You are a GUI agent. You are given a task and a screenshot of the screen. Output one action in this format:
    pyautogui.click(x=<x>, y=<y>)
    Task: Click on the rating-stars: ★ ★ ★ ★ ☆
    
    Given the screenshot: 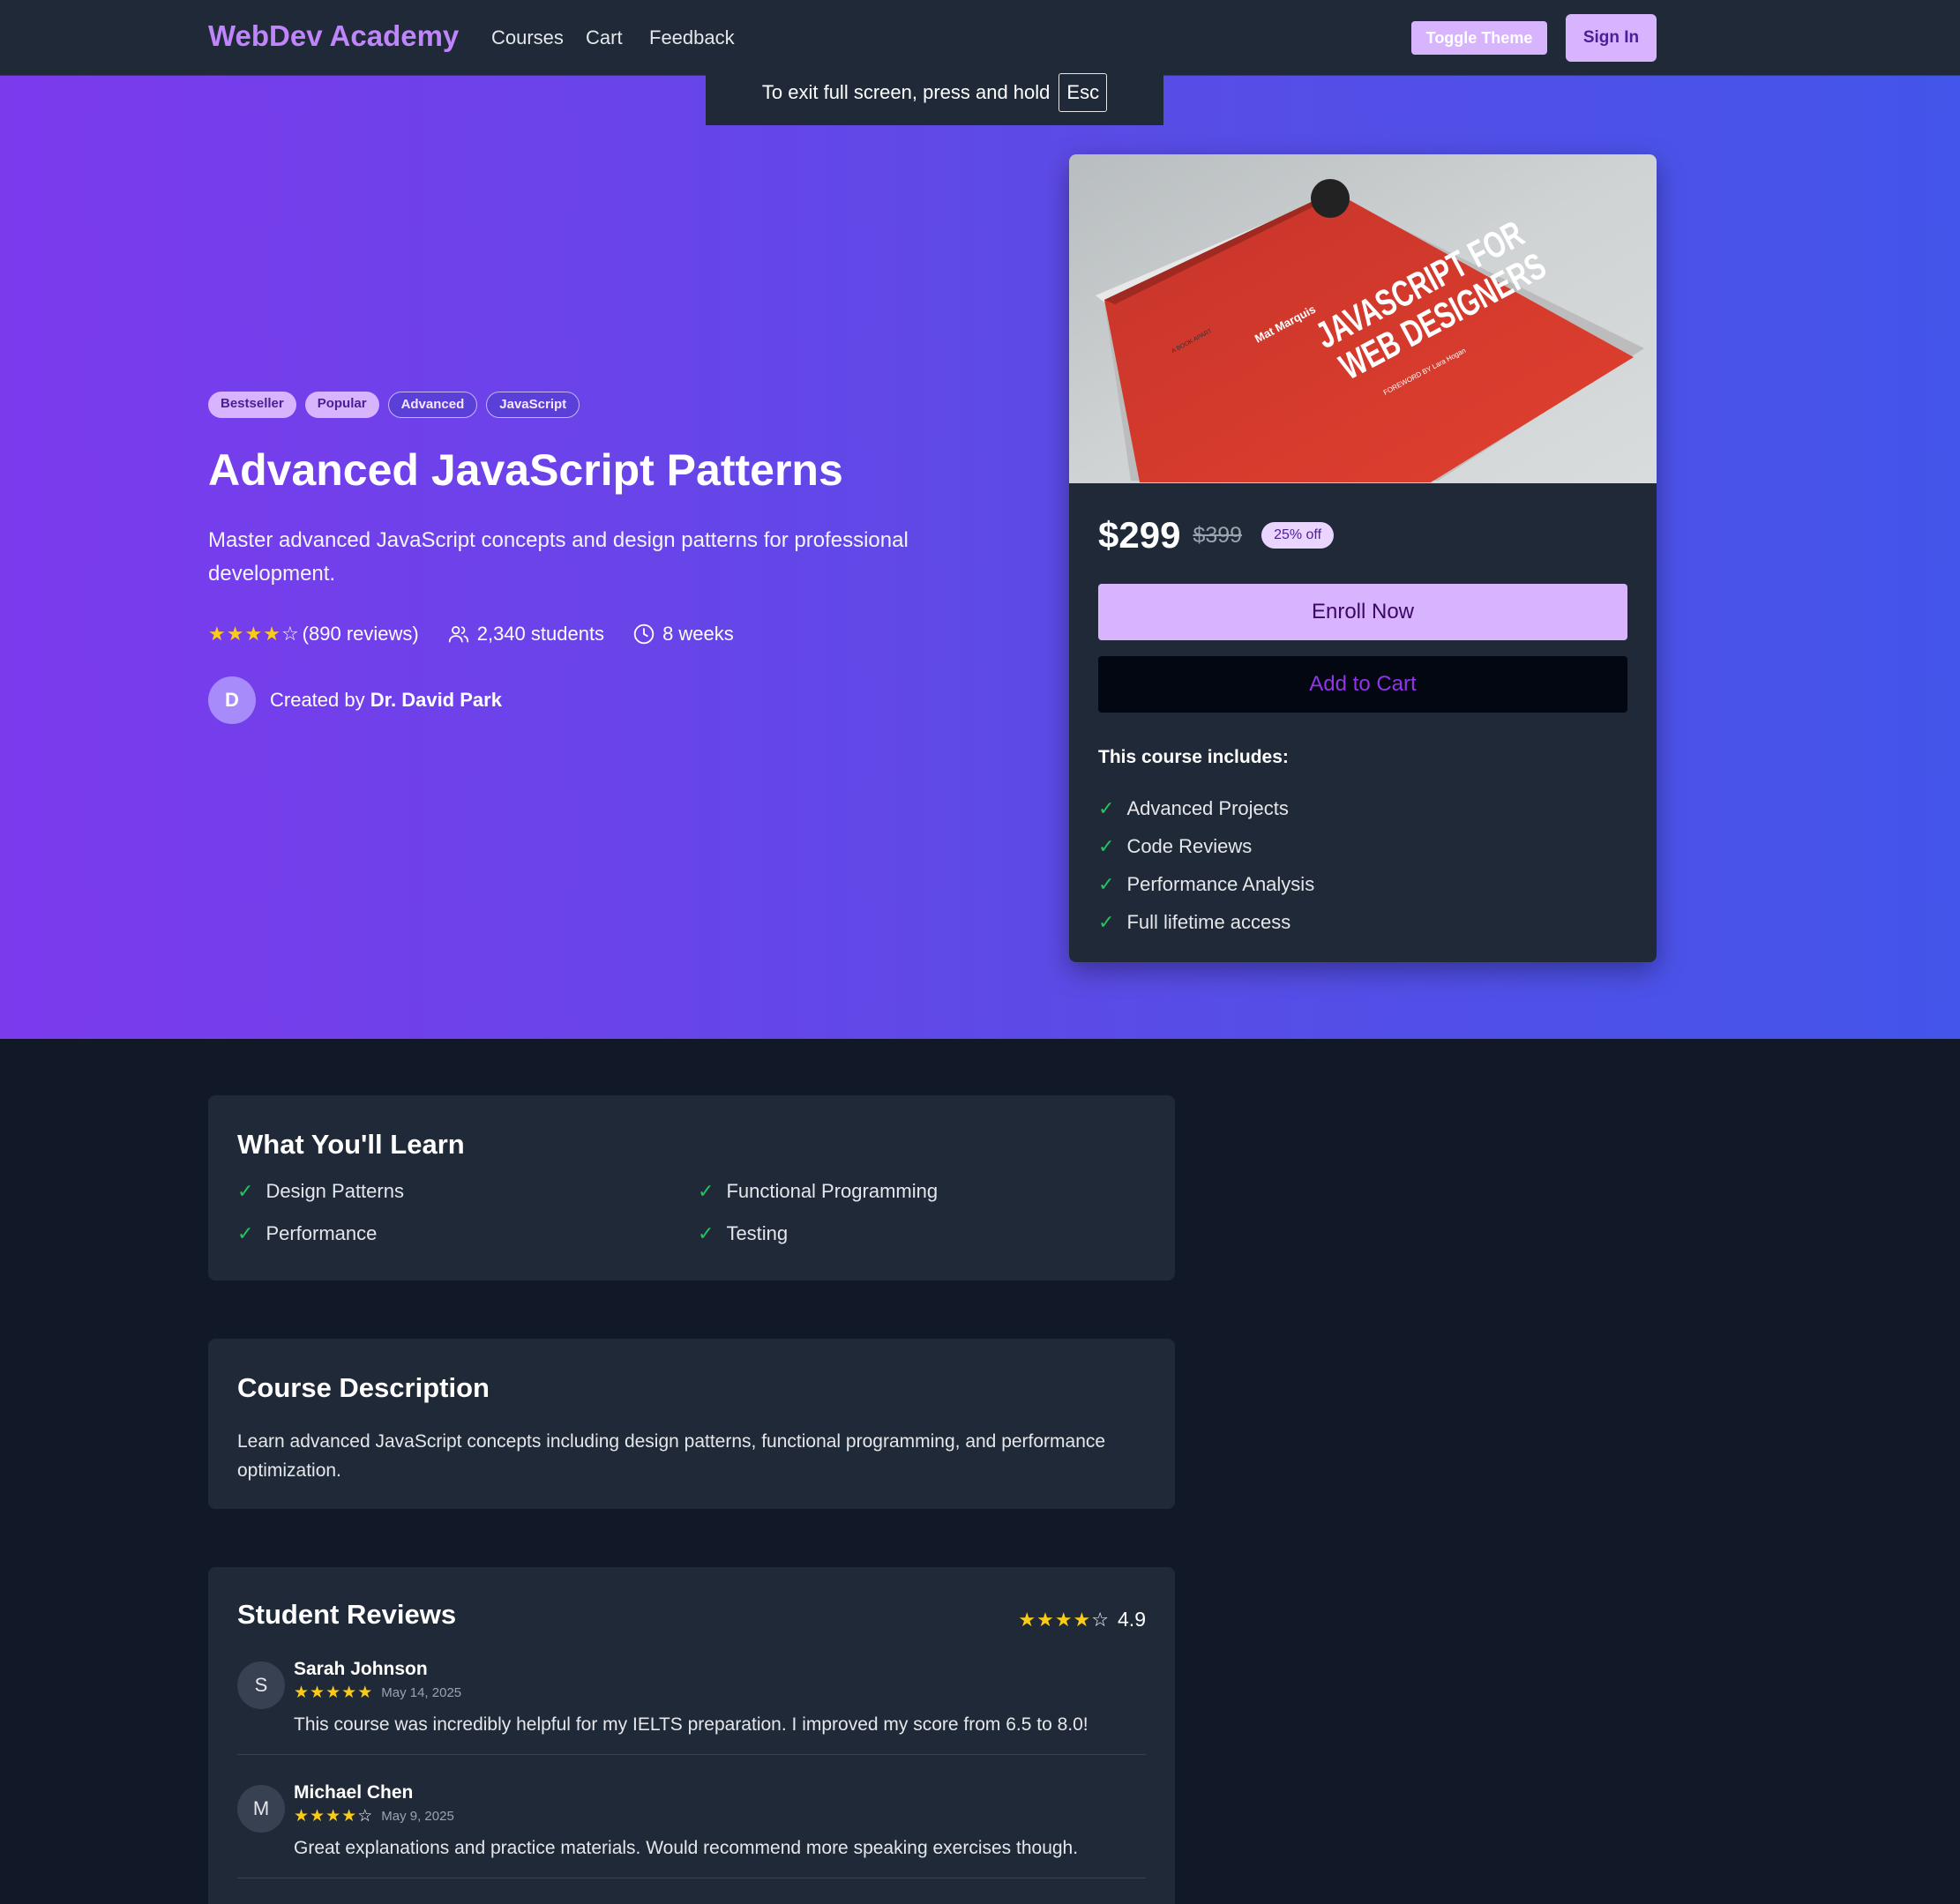 What is the action you would take?
    pyautogui.click(x=253, y=634)
    